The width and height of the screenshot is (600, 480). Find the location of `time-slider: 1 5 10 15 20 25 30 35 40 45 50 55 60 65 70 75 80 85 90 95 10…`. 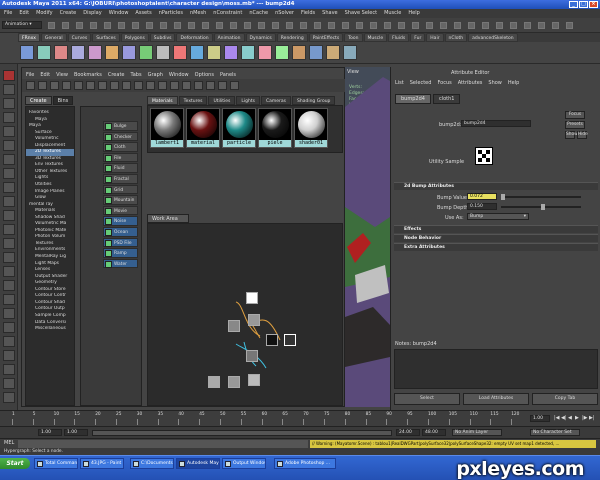

time-slider: 1 5 10 15 20 25 30 35 40 45 50 55 60 65 70 75 80 85 90 95 10… is located at coordinates (300, 418).